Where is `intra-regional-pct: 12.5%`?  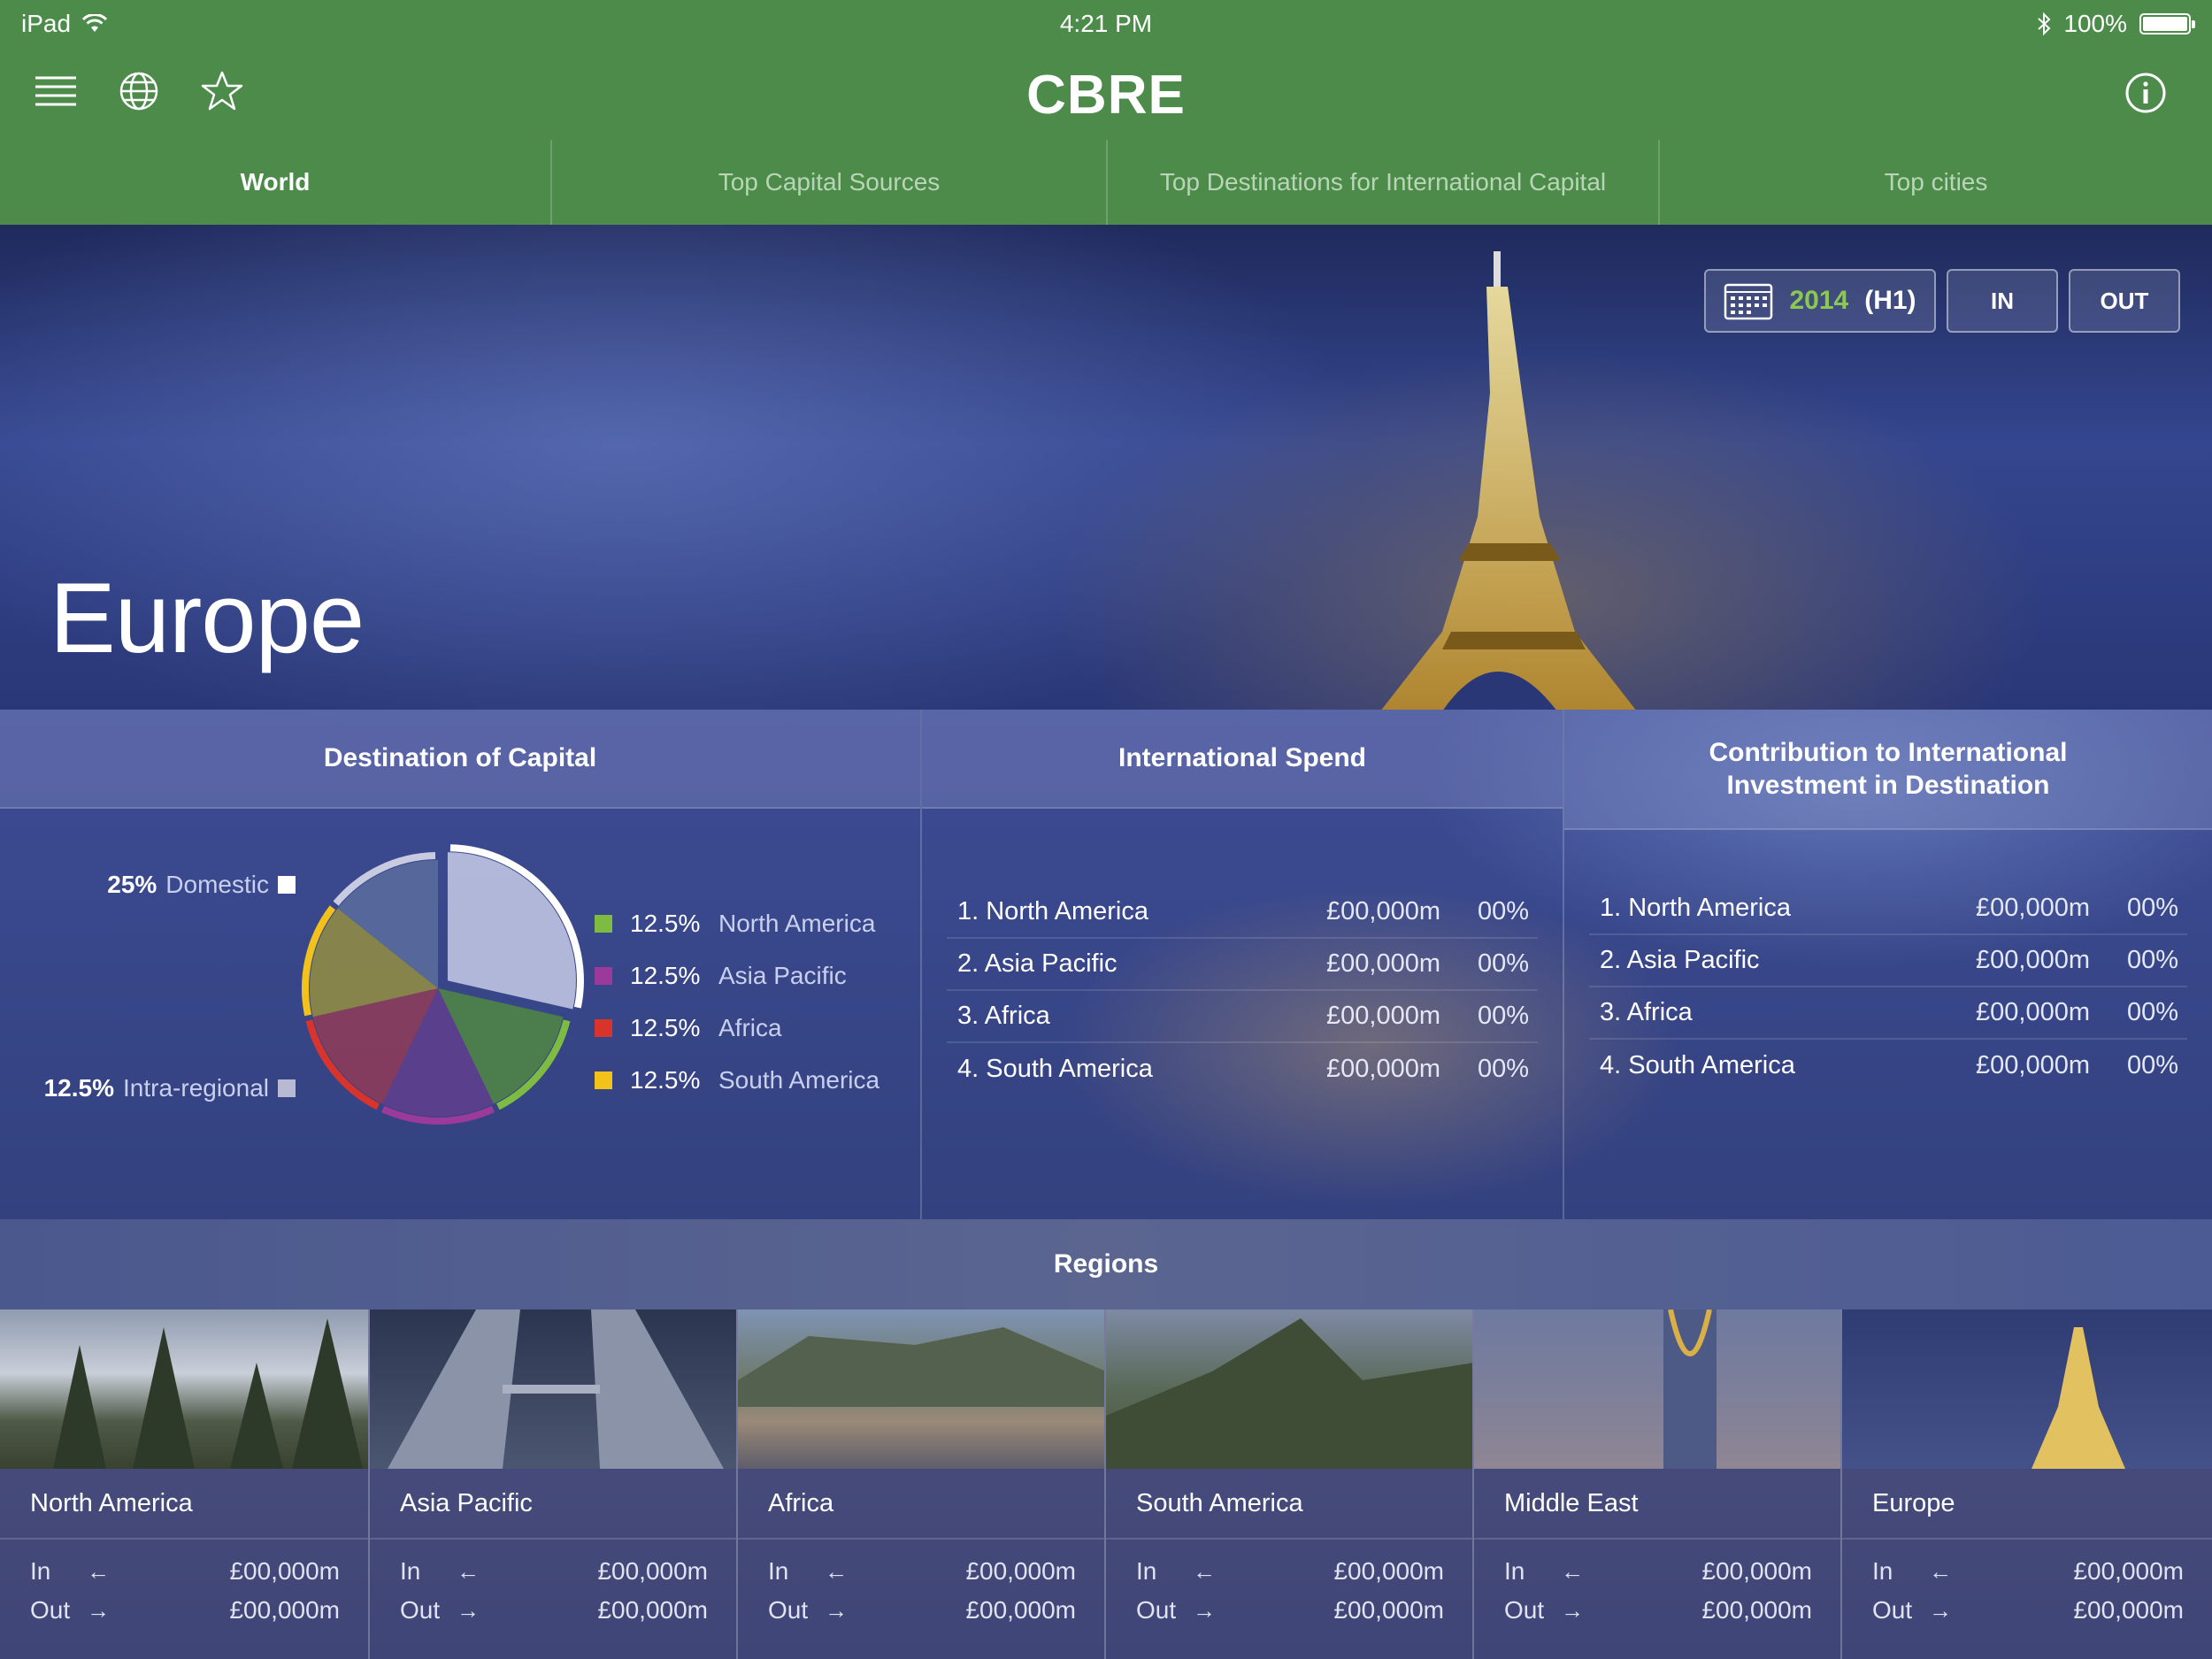
intra-regional-pct: 12.5% is located at coordinates (79, 1088).